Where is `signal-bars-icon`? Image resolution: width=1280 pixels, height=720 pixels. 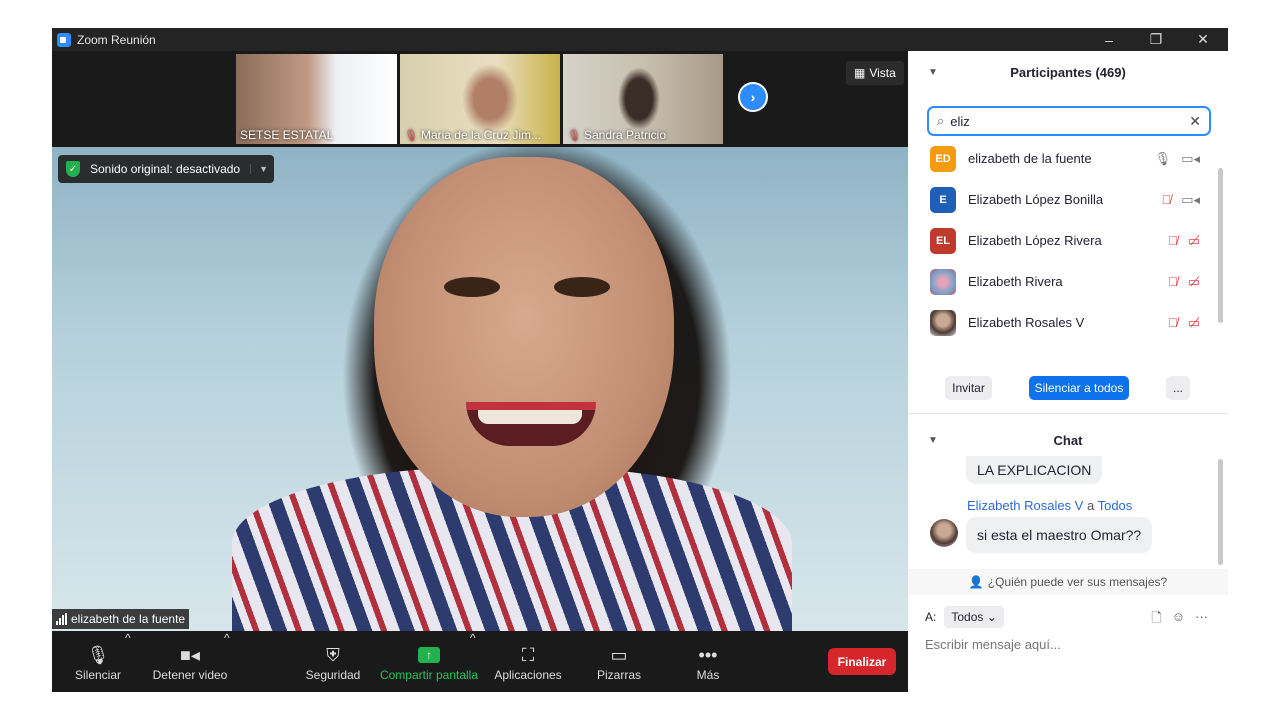 signal-bars-icon is located at coordinates (61, 619).